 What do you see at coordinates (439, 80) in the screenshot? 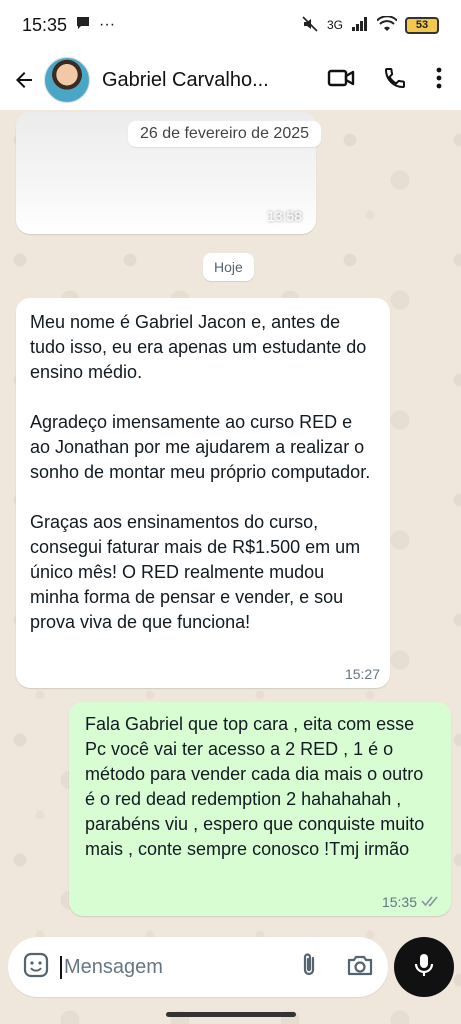
I see `more-vert-icon` at bounding box center [439, 80].